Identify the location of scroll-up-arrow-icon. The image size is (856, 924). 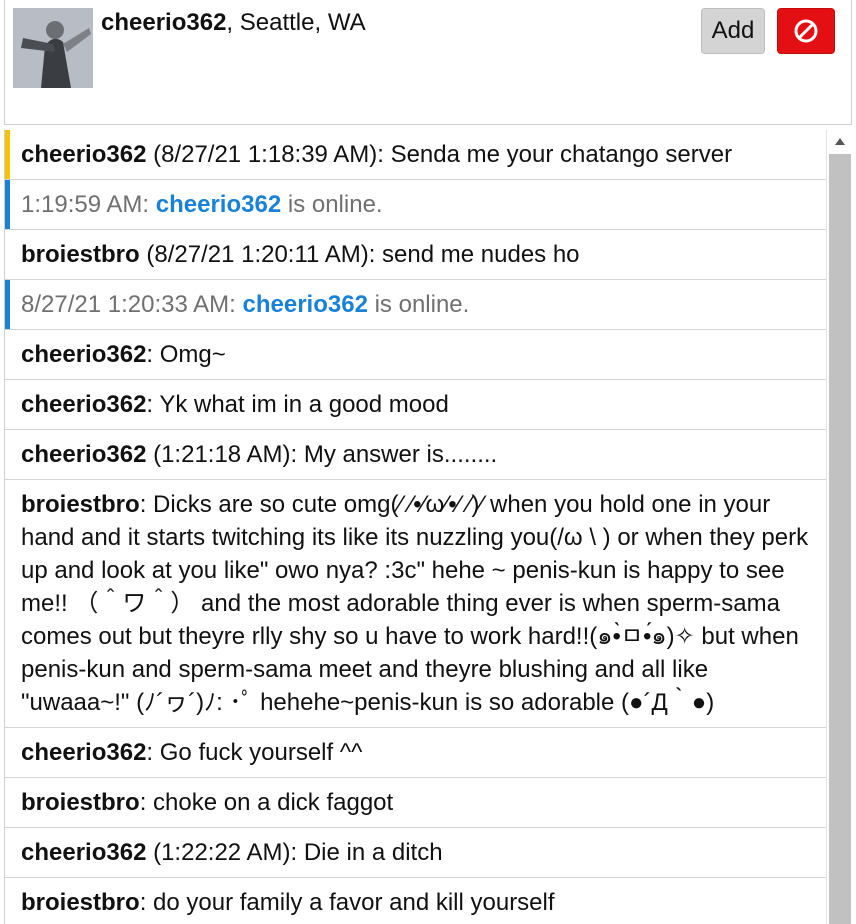
(840, 144).